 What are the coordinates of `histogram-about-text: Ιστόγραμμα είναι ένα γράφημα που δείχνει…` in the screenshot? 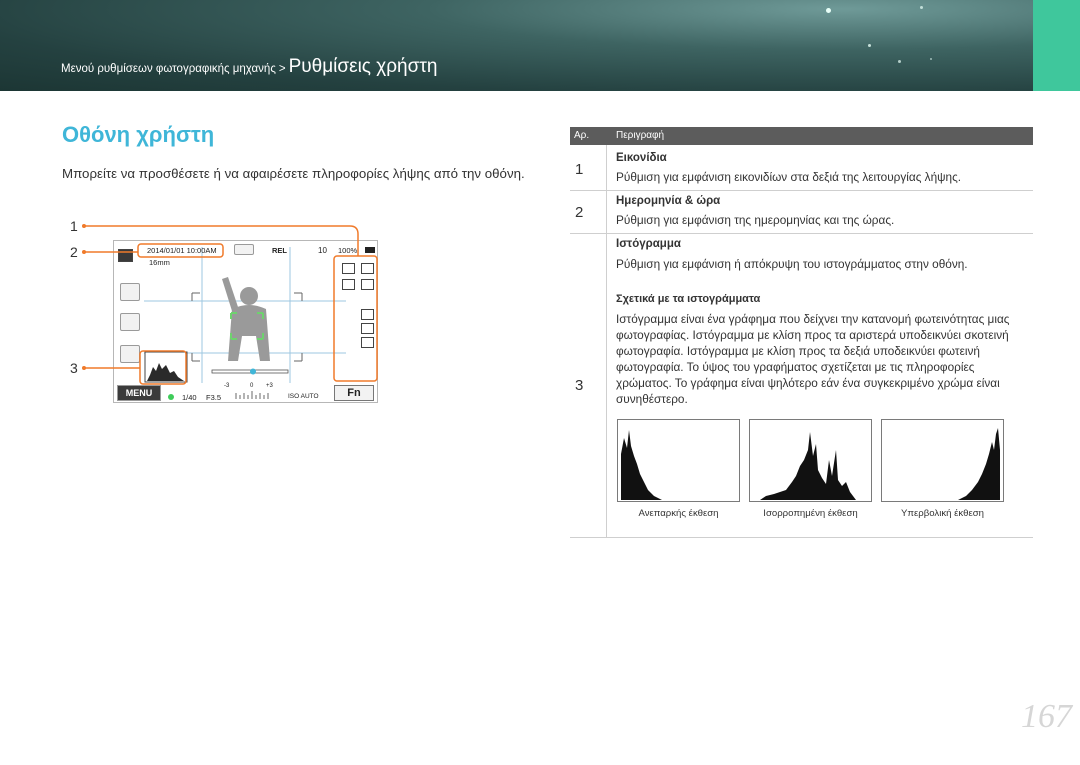 It's located at (813, 359).